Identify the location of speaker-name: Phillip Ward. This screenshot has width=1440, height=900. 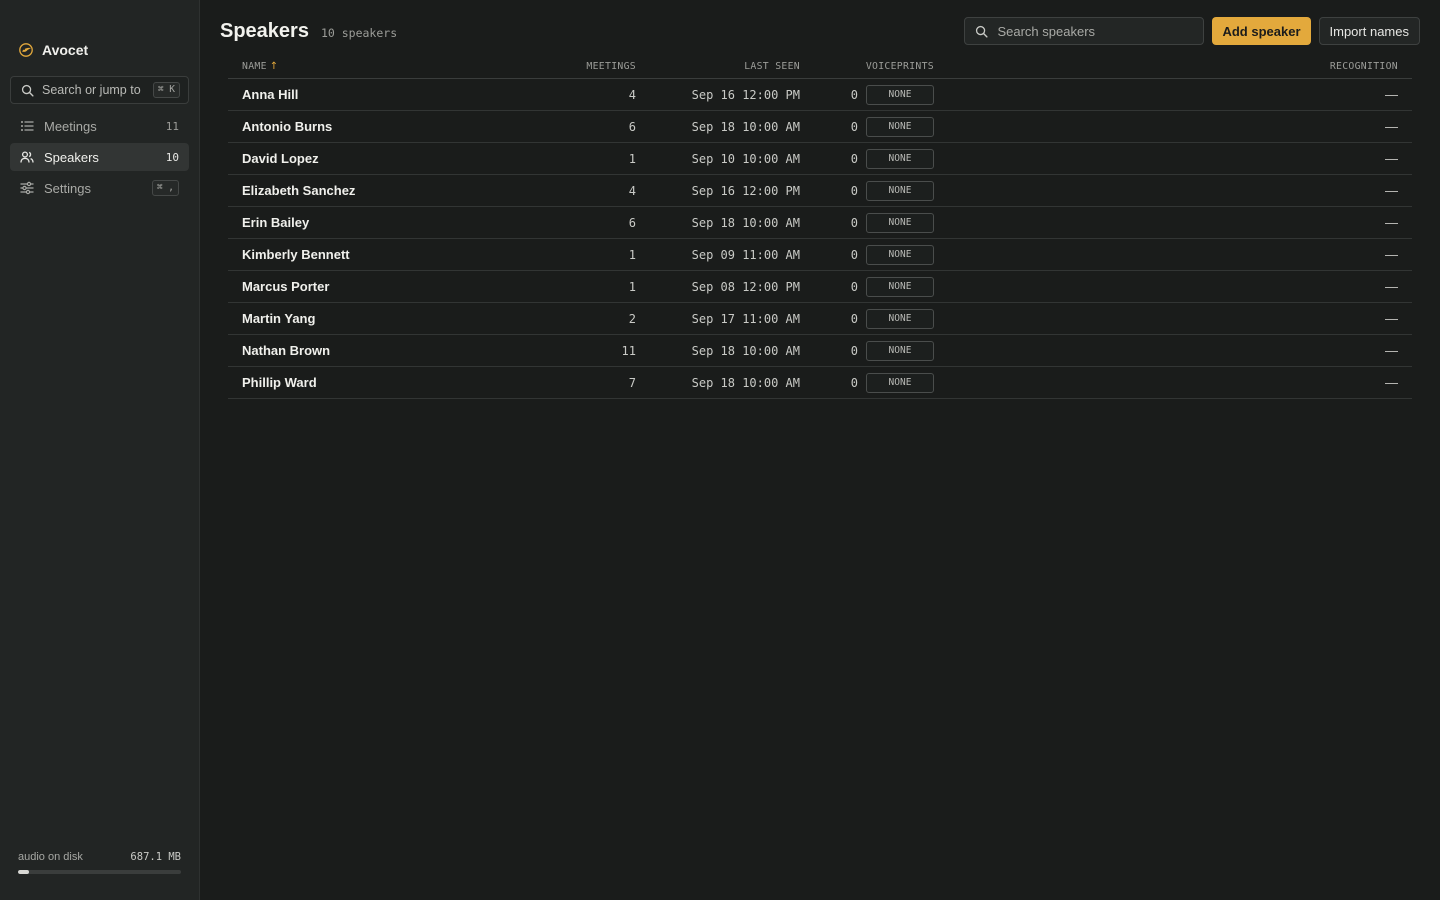
(279, 382).